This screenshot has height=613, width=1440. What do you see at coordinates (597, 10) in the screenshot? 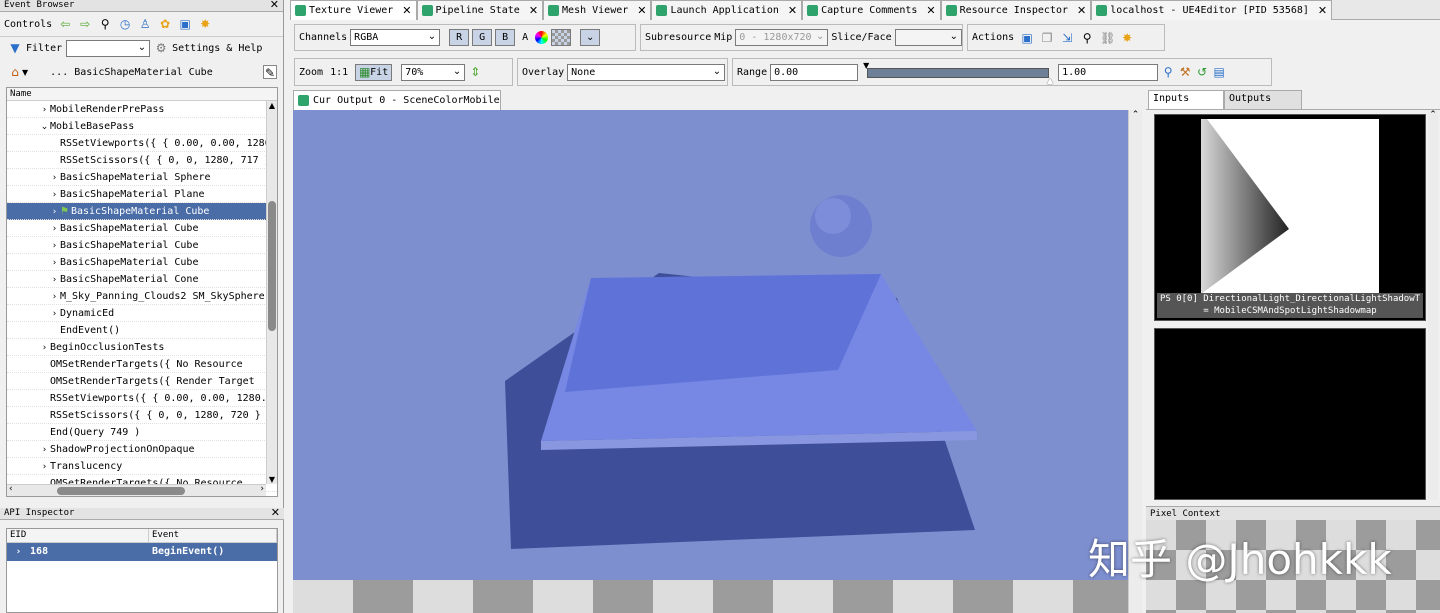
I see `tab-mesh-viewer: Mesh Viewer ✕` at bounding box center [597, 10].